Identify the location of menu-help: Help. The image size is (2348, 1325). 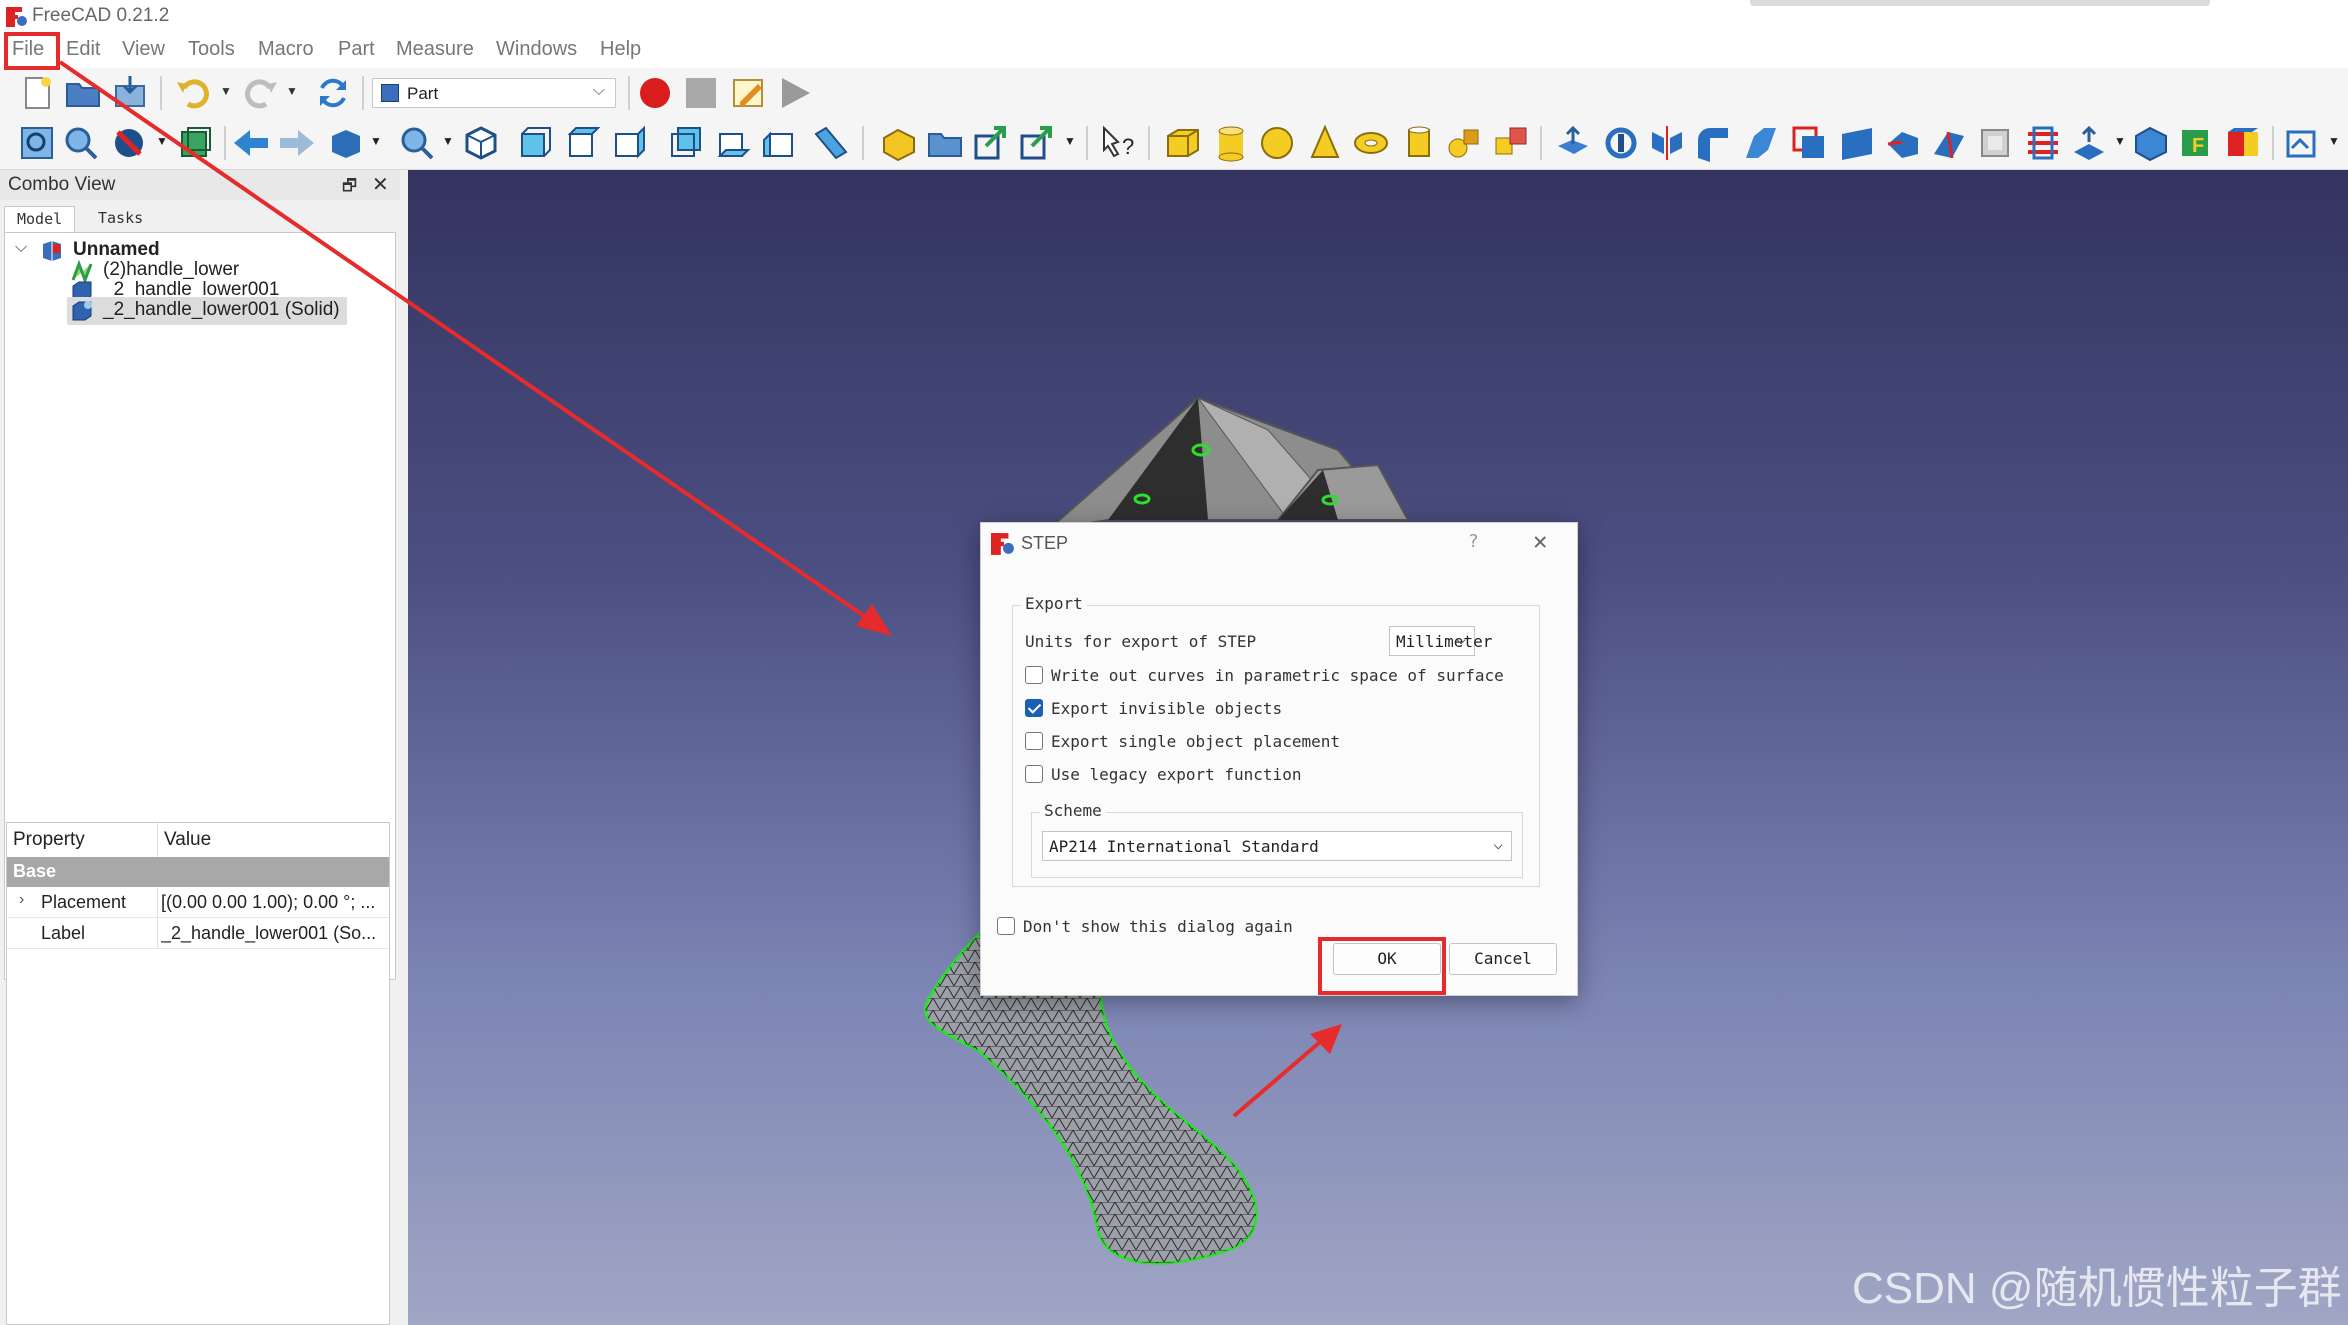
(620, 49).